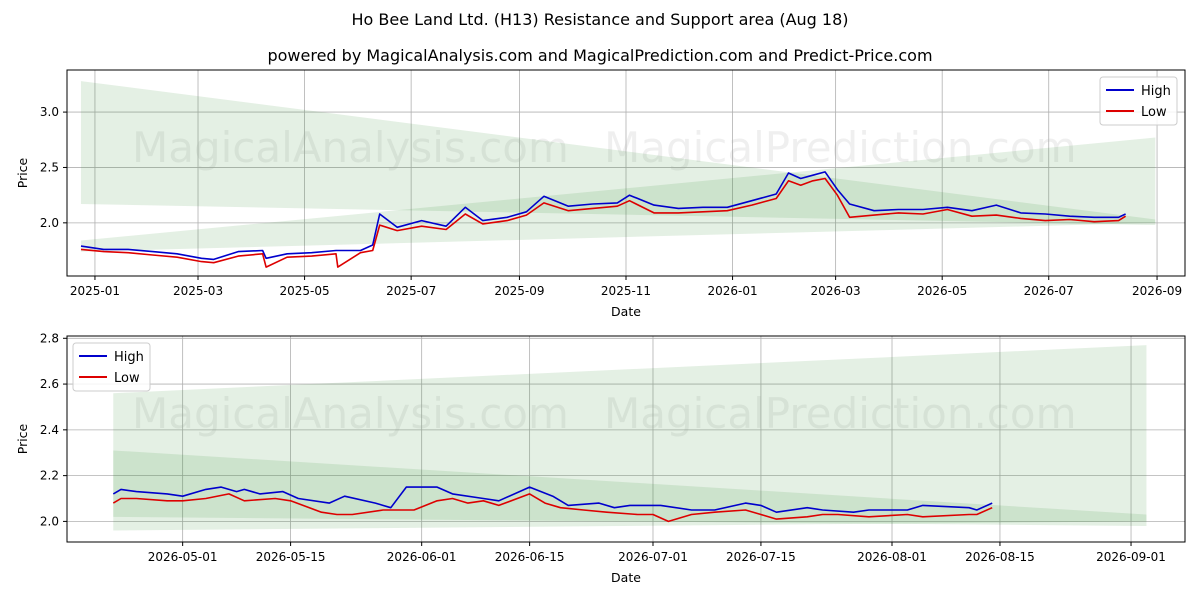  I want to click on x-tick-label: 2026-06-01, so click(422, 557).